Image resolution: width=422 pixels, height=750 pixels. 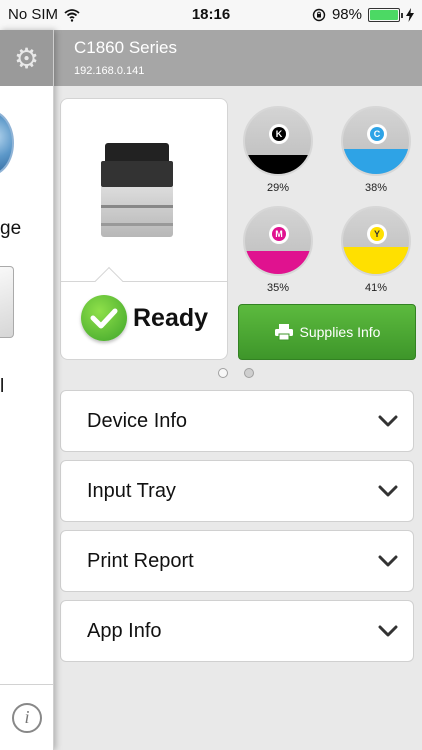 I want to click on accordion-app-info: App Info, so click(x=237, y=631).